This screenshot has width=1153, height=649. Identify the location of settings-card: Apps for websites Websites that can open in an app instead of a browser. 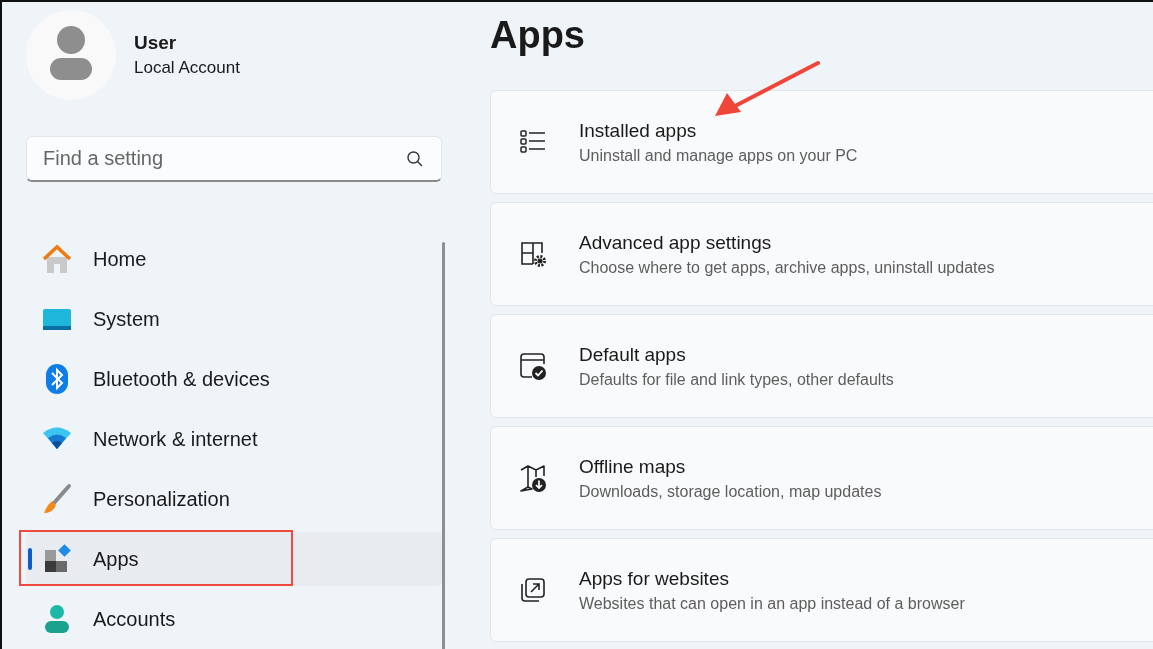
(821, 590).